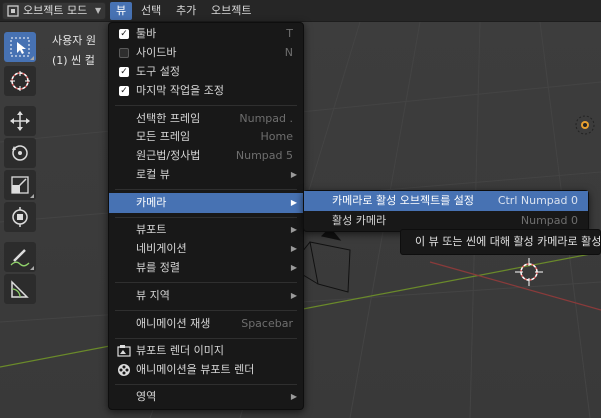 This screenshot has width=601, height=418. What do you see at coordinates (180, 90) in the screenshot?
I see `menu-item-label: 마지막 작업을 조정` at bounding box center [180, 90].